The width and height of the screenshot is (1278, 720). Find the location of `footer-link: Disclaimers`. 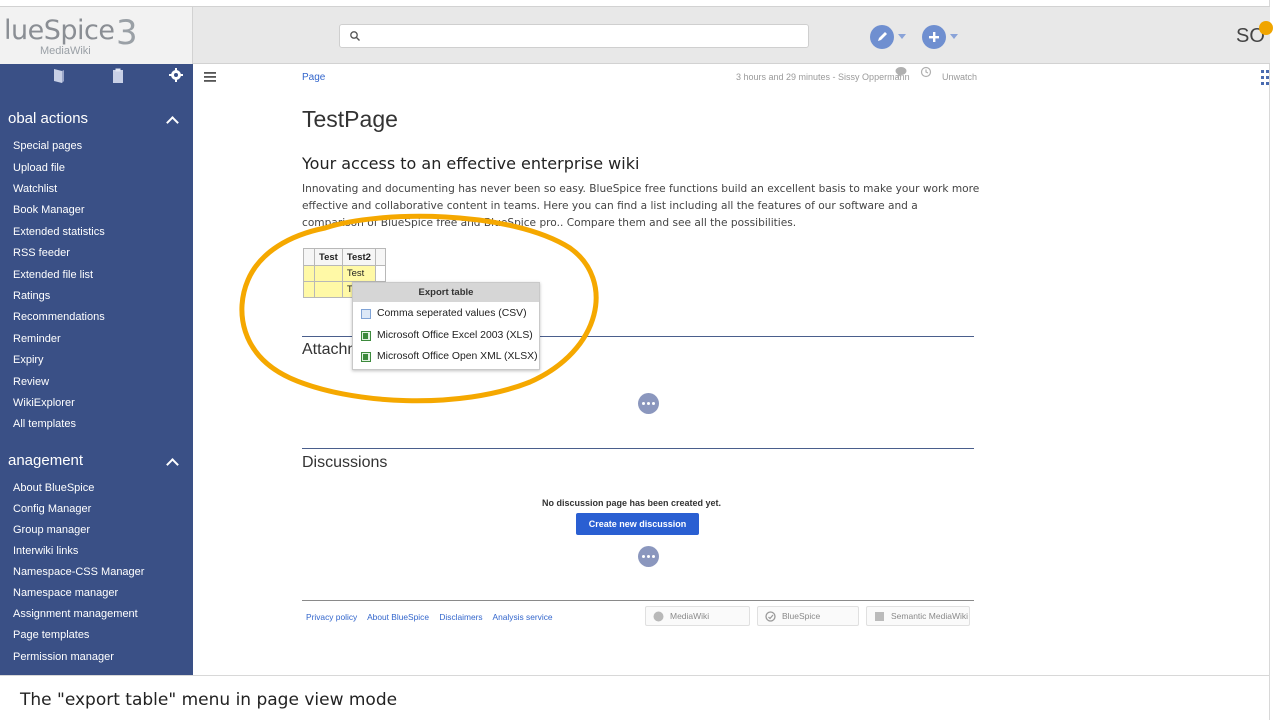

footer-link: Disclaimers is located at coordinates (460, 617).